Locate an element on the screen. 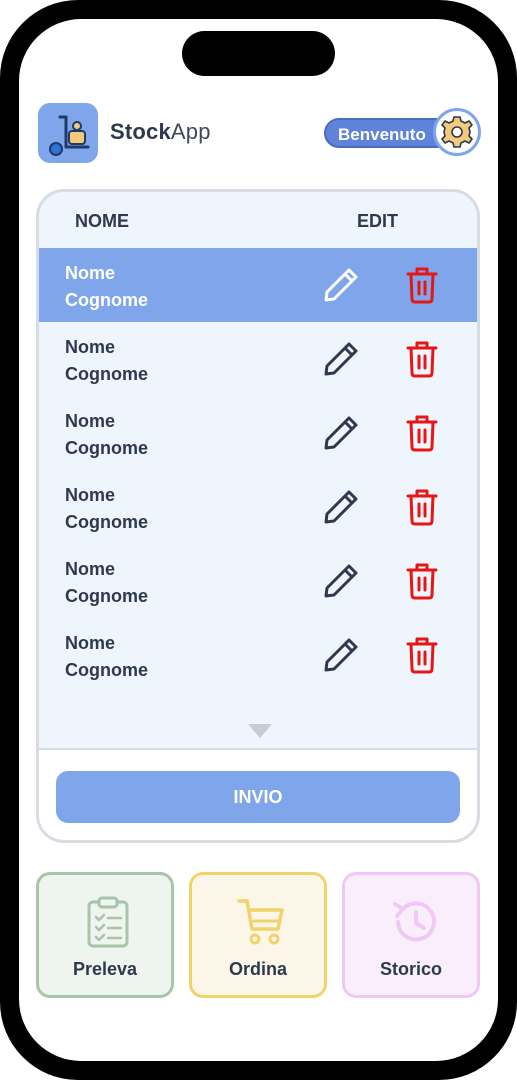 Image resolution: width=517 pixels, height=1080 pixels. nav-tile-preleva: Preleva is located at coordinates (105, 935).